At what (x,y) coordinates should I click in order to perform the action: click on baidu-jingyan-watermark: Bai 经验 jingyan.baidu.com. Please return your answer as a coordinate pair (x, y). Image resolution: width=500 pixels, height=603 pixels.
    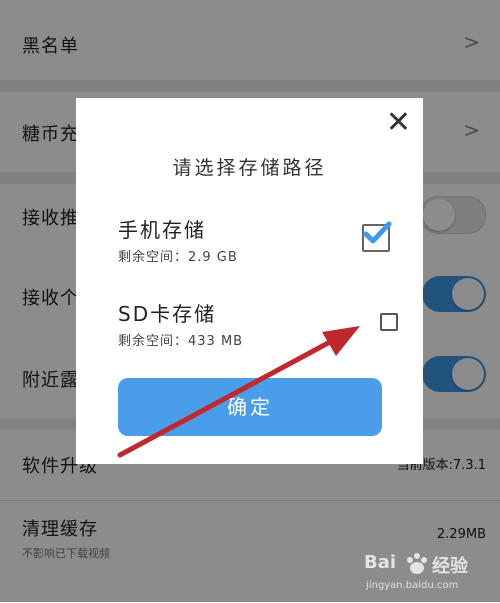
    Looking at the image, I should click on (420, 574).